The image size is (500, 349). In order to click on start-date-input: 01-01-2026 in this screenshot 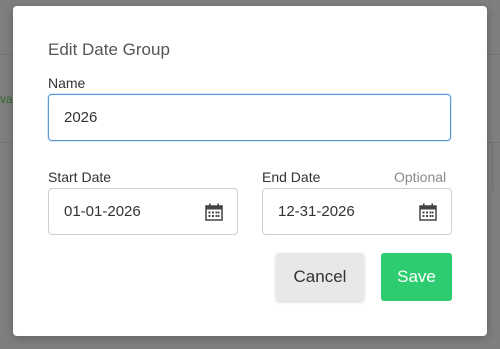, I will do `click(143, 211)`.